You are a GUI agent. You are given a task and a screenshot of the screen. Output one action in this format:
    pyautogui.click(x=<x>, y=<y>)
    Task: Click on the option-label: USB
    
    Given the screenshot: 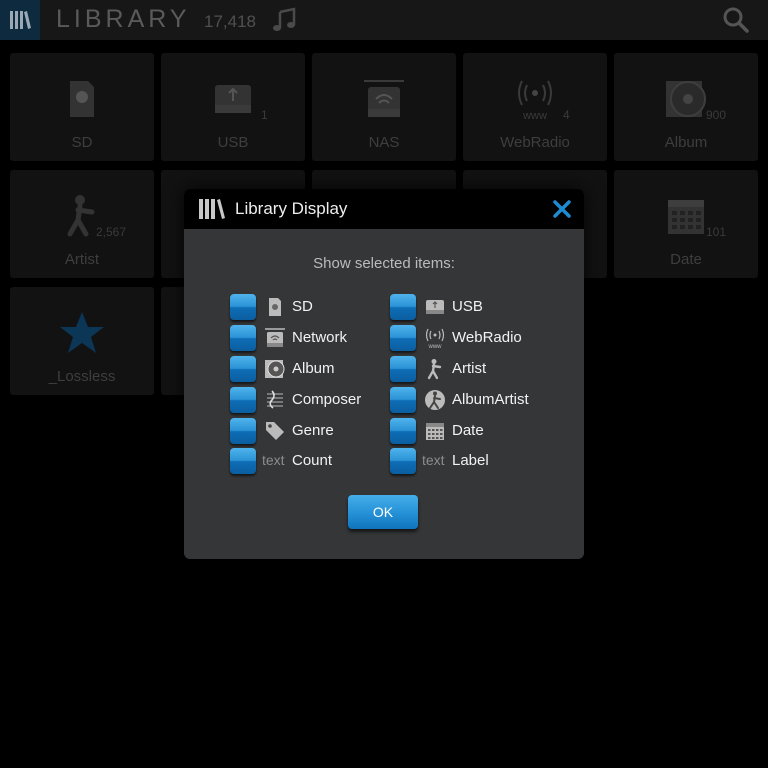 What is the action you would take?
    pyautogui.click(x=467, y=306)
    